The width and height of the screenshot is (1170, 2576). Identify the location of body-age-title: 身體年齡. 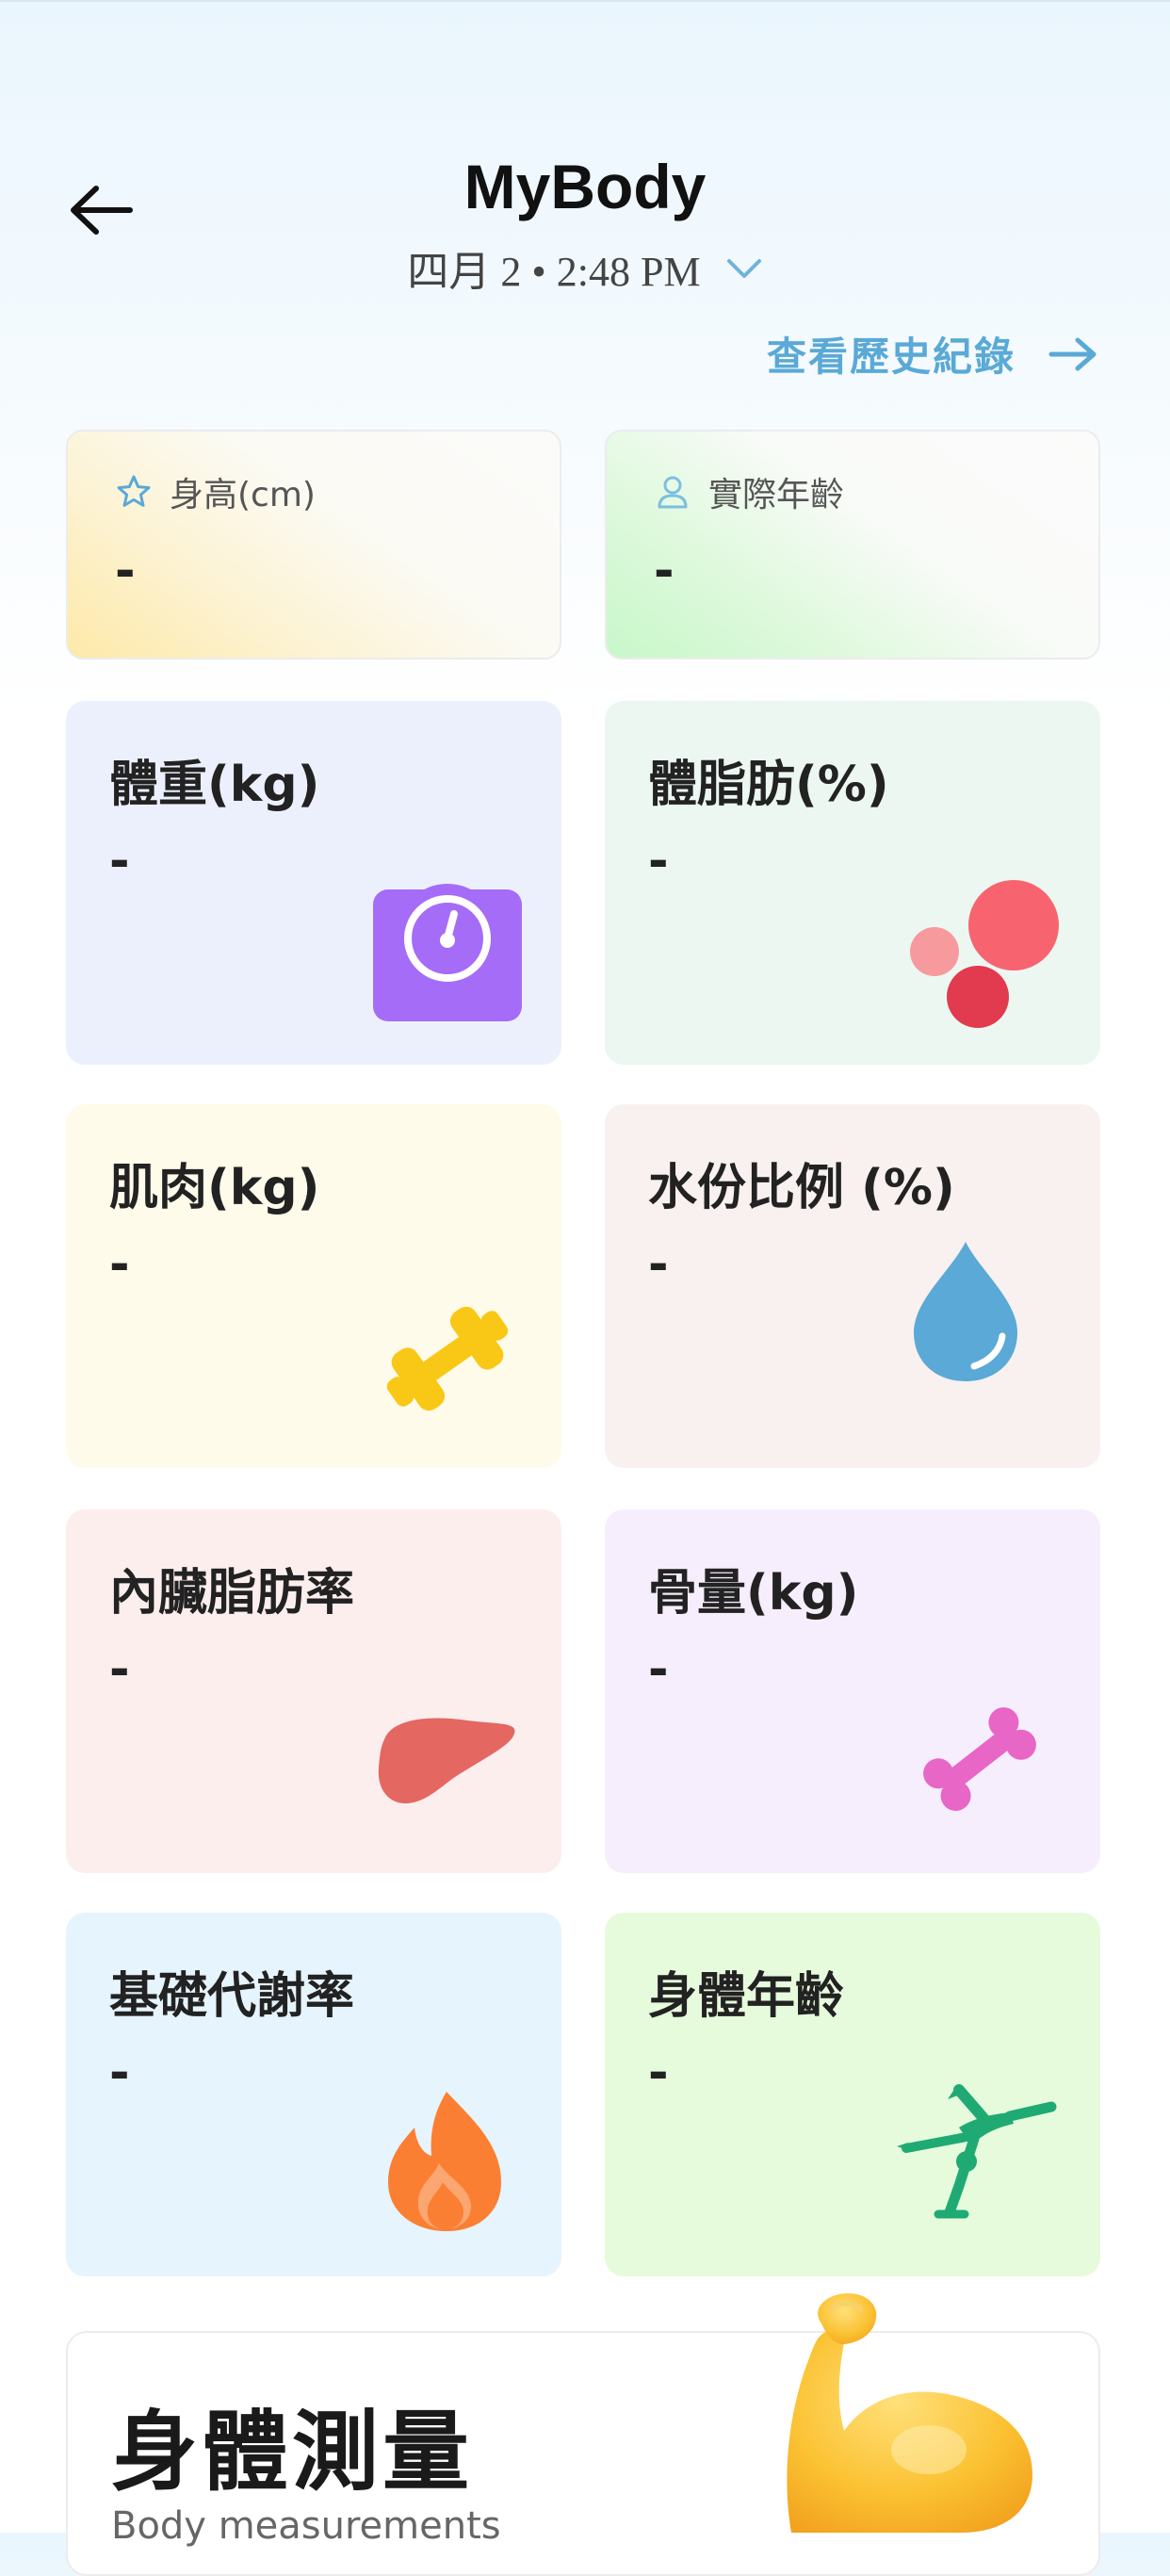
(746, 1996).